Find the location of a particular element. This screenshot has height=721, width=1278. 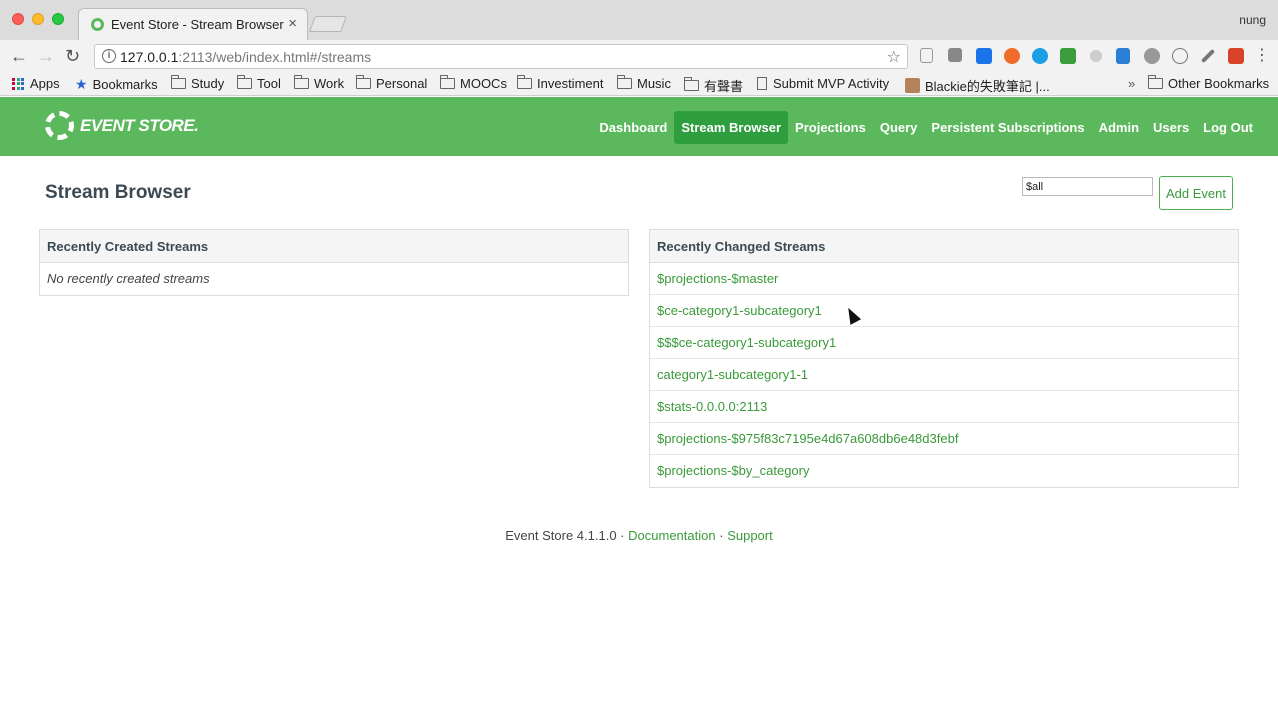

chat-extension-icon is located at coordinates (1180, 56).